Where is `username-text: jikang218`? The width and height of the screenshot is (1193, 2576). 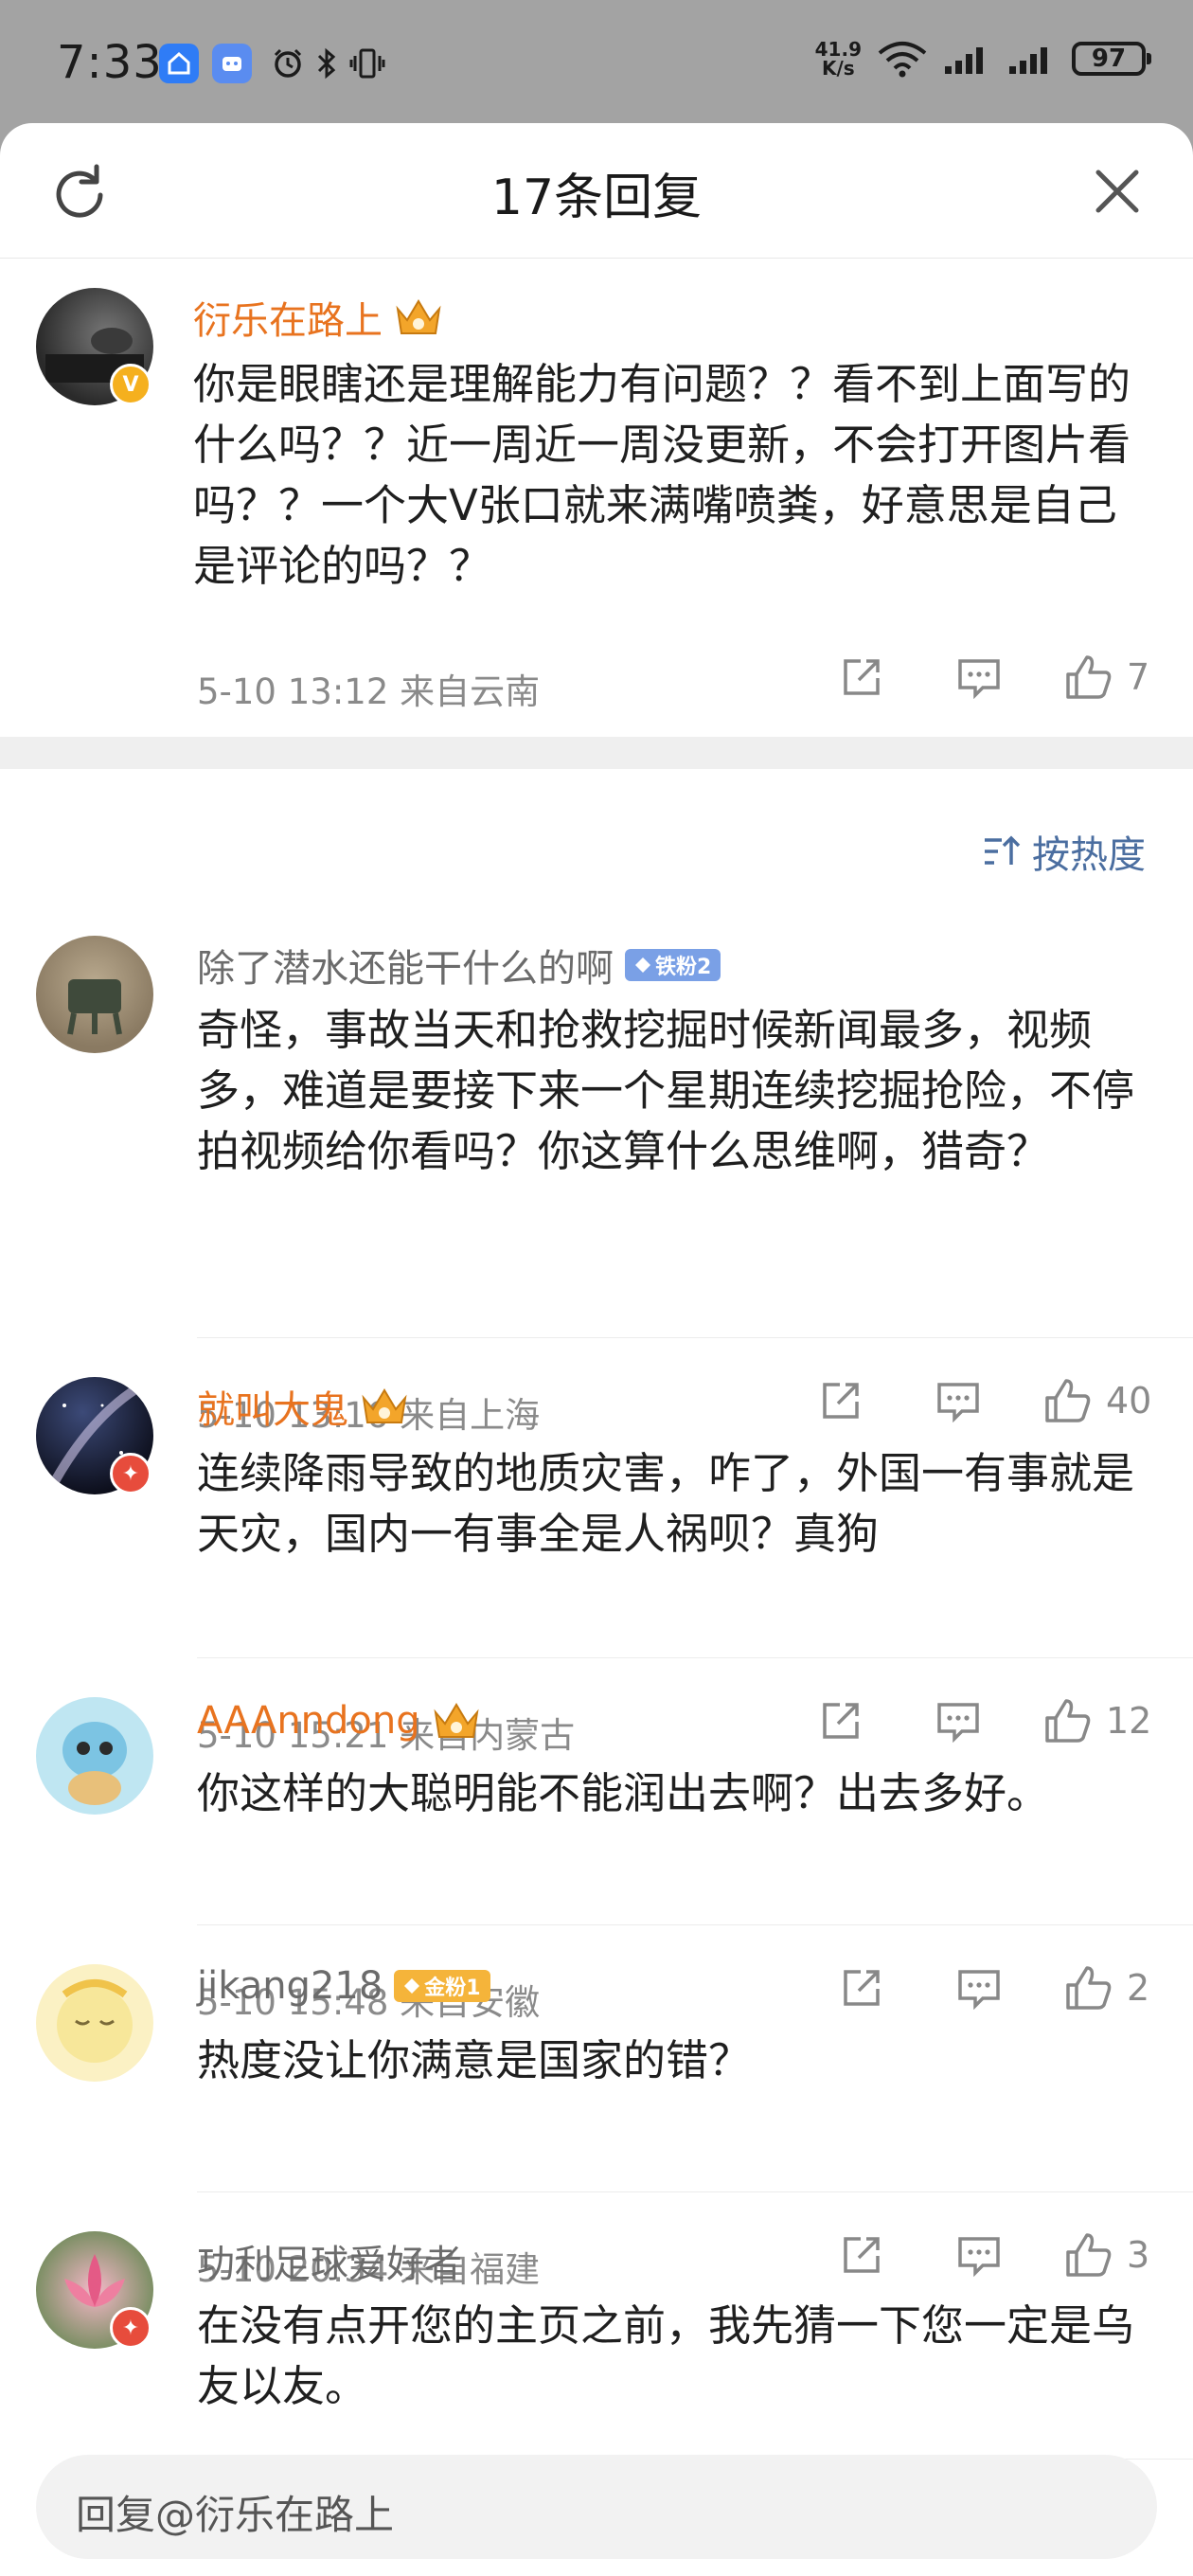 username-text: jikang218 is located at coordinates (290, 1986).